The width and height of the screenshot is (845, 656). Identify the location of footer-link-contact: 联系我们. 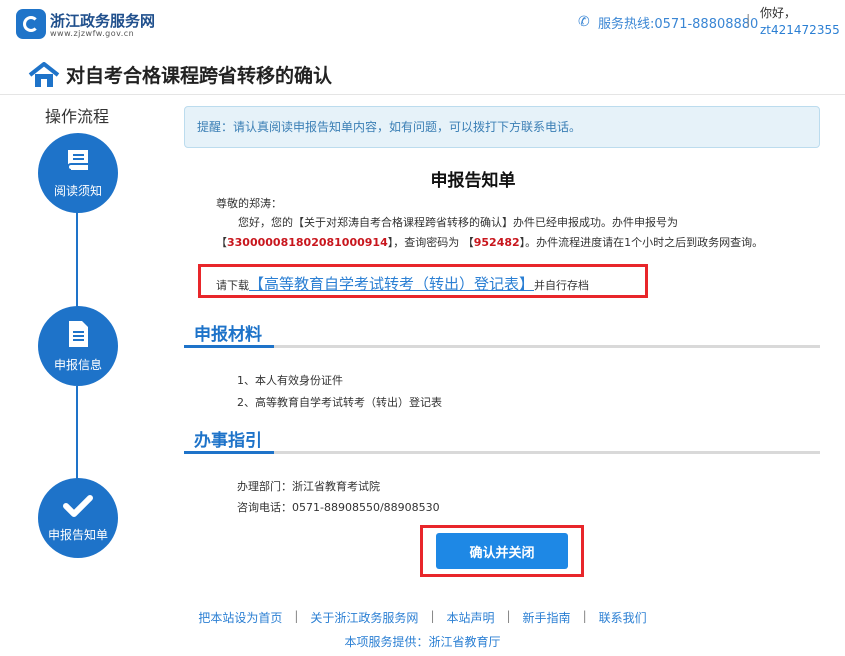
(623, 617).